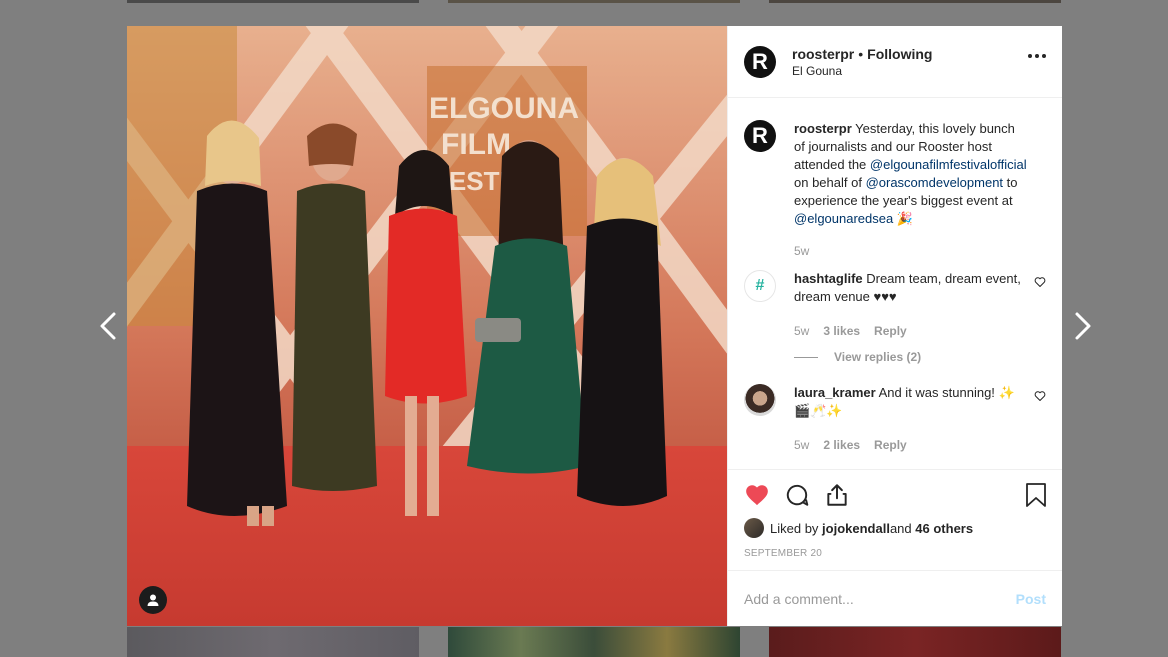  I want to click on mention-link: @elgounaredsea, so click(843, 218).